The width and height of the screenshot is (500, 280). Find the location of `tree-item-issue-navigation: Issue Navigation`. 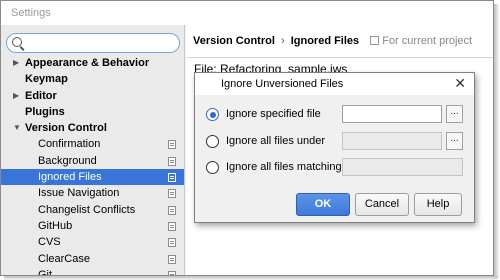

tree-item-issue-navigation: Issue Navigation is located at coordinates (92, 193).